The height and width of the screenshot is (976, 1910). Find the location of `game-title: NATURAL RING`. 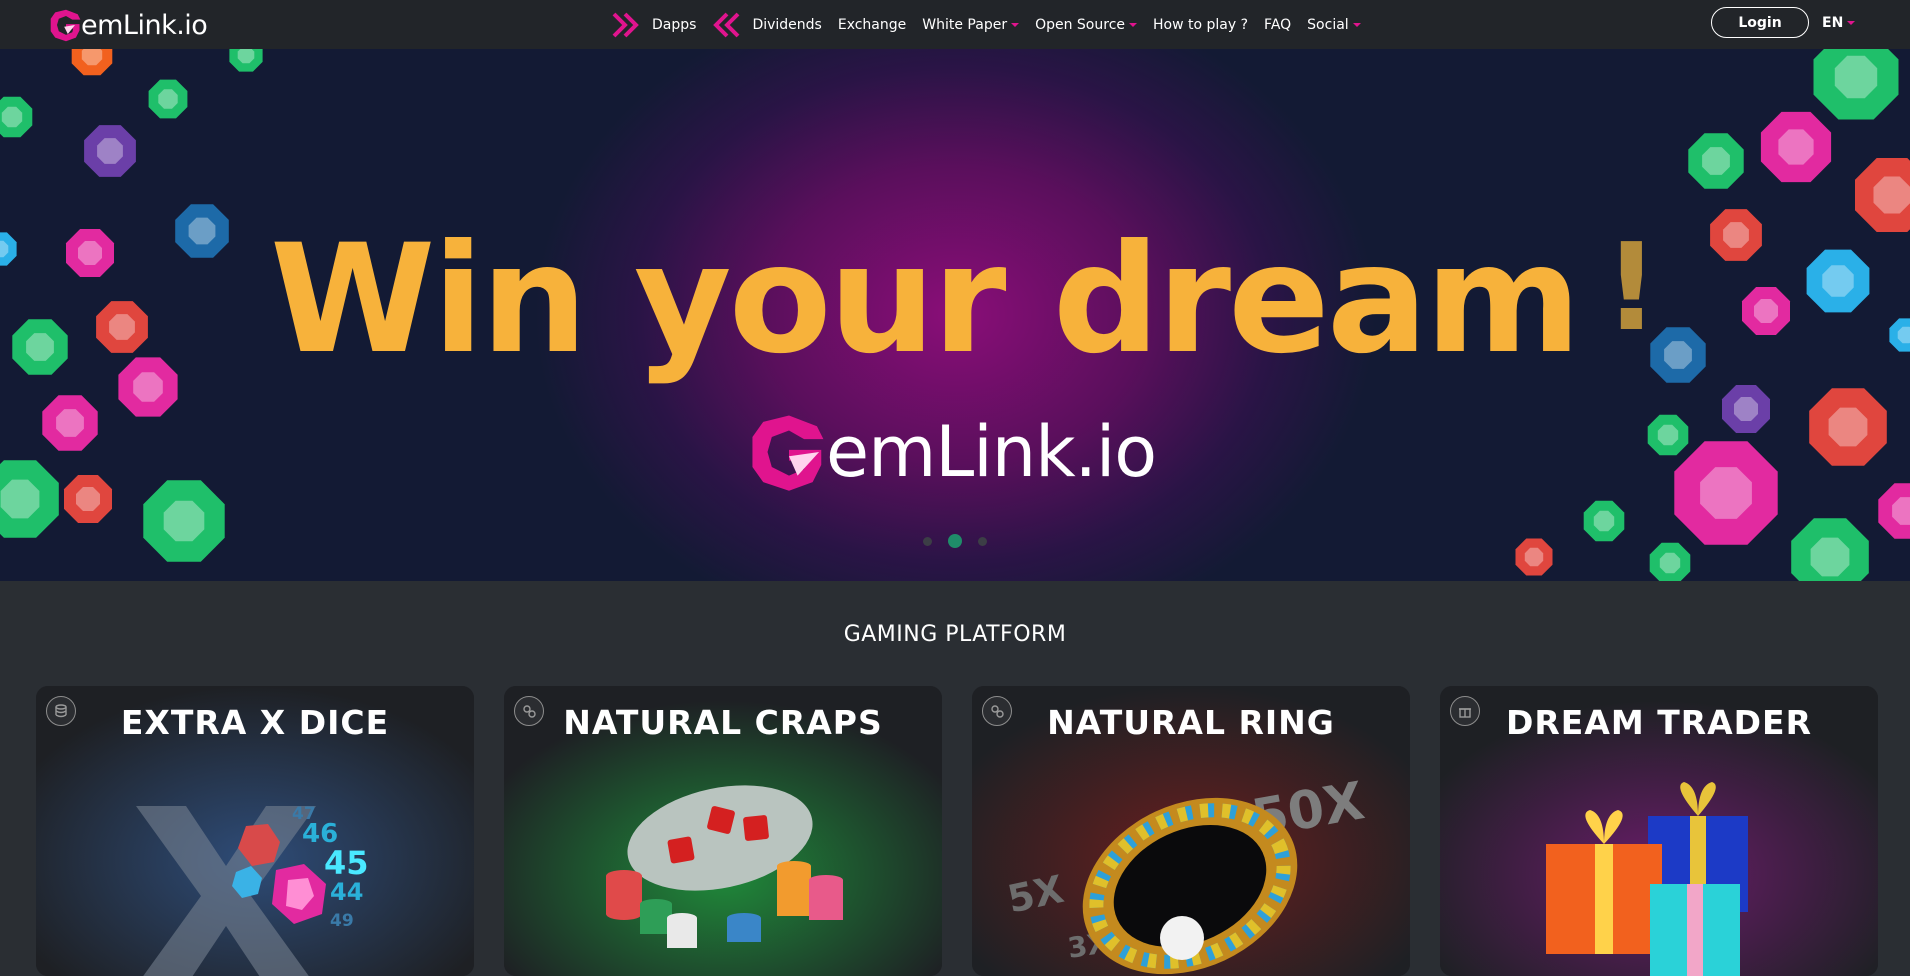

game-title: NATURAL RING is located at coordinates (1191, 722).